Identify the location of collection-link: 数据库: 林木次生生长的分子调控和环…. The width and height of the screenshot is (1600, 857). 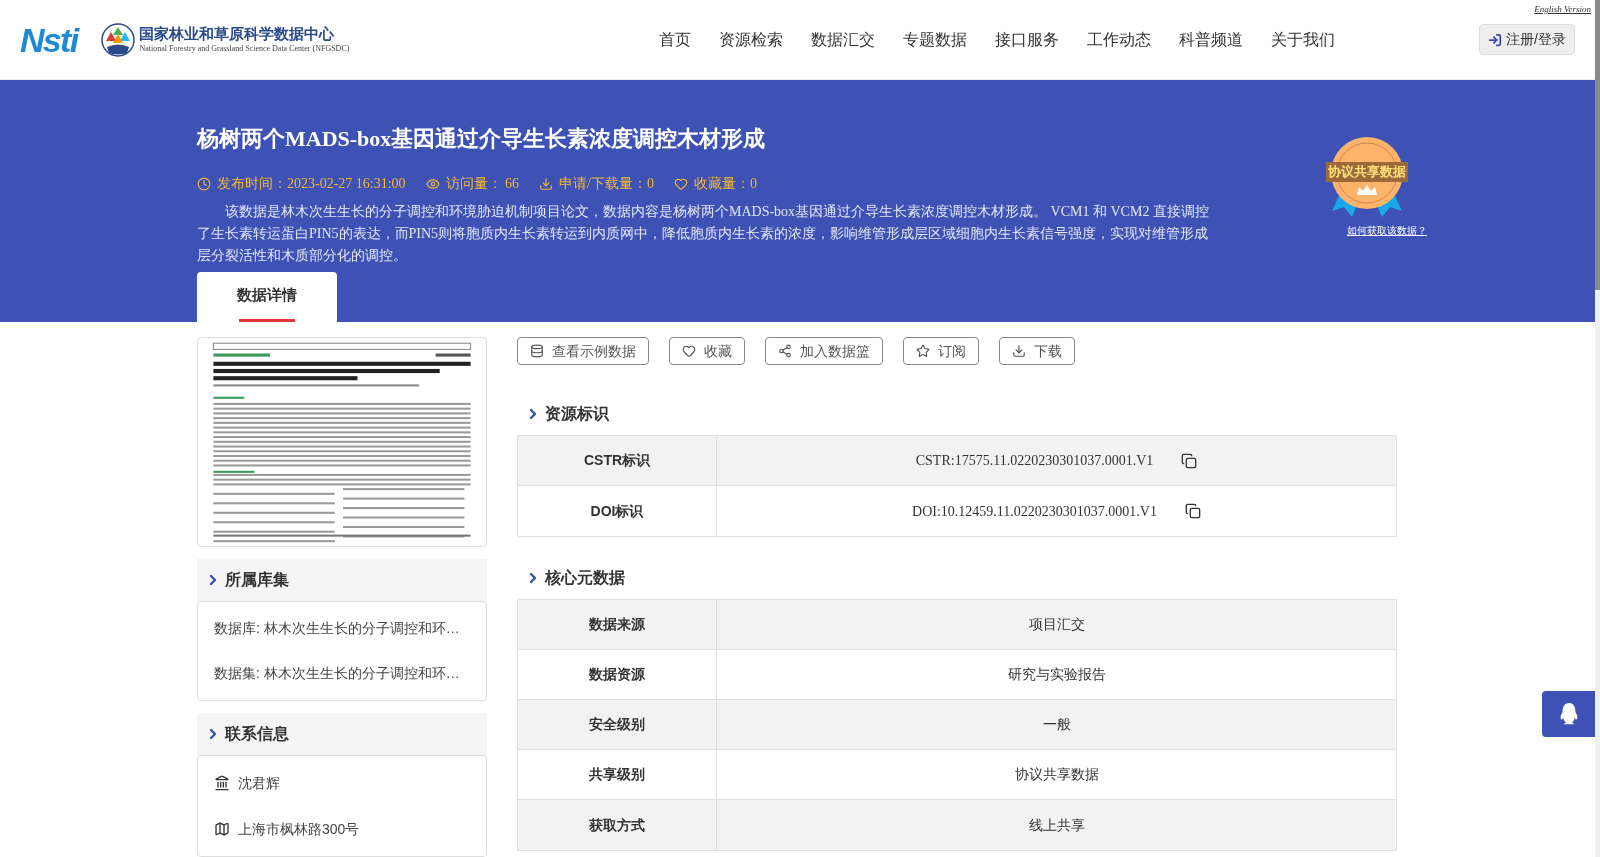
(342, 628).